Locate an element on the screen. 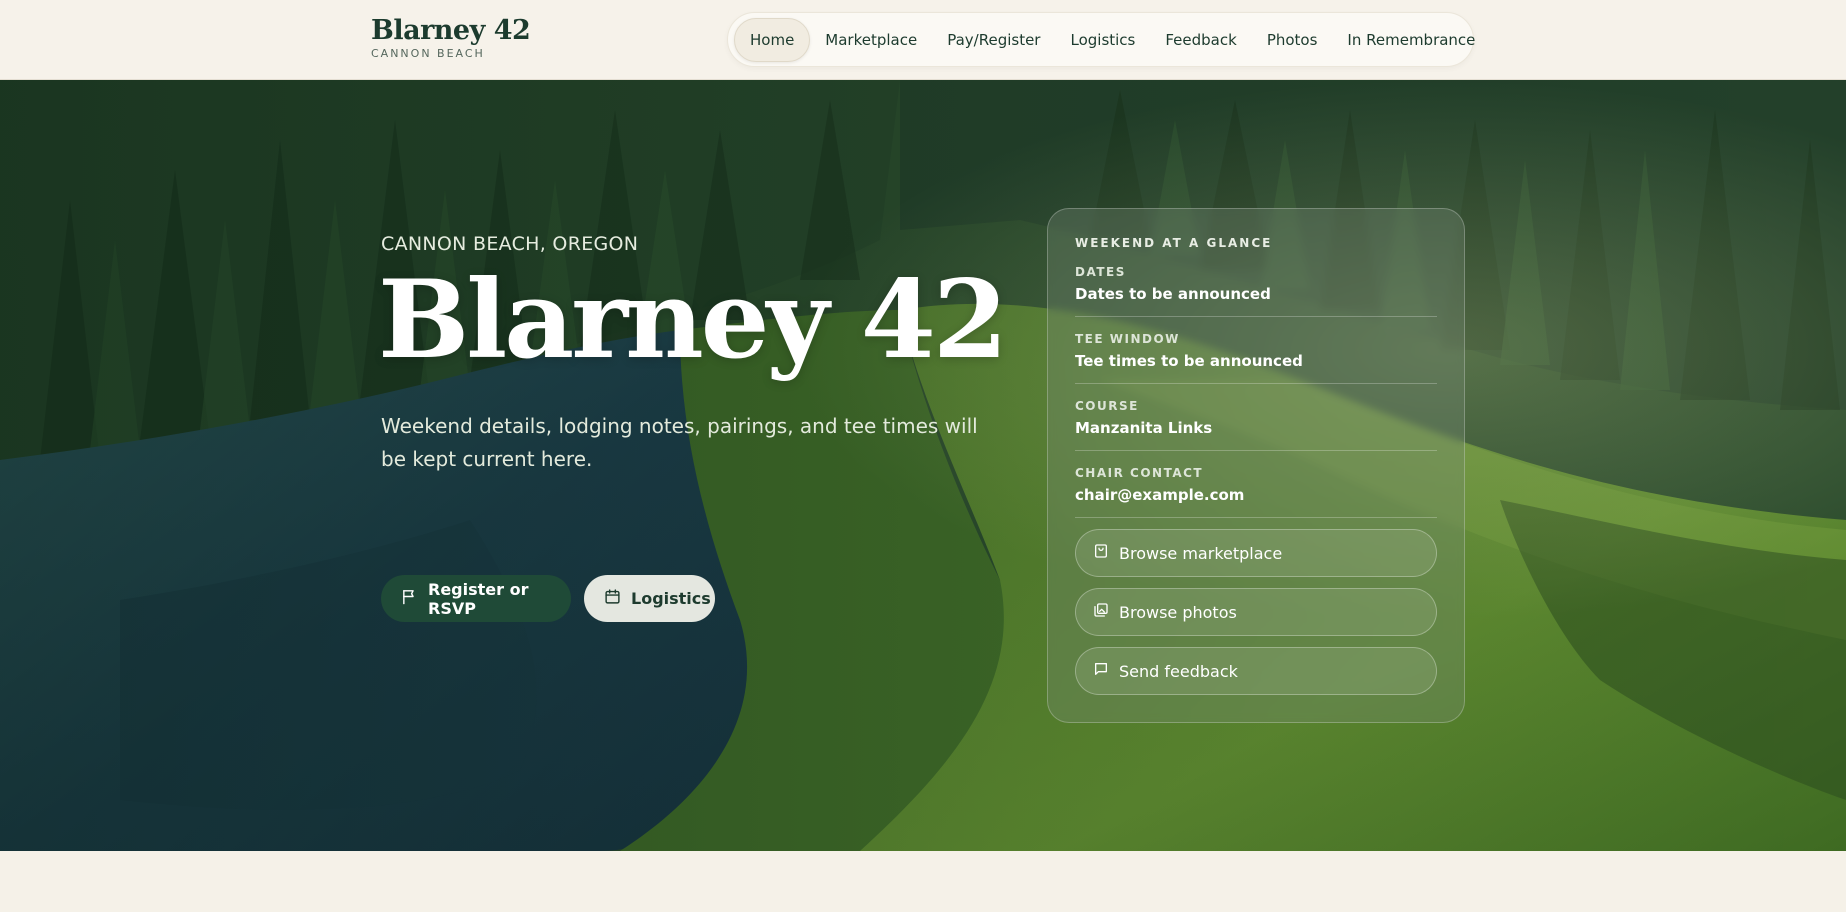 The height and width of the screenshot is (912, 1846). browse-photos-button: Browse photos is located at coordinates (1256, 612).